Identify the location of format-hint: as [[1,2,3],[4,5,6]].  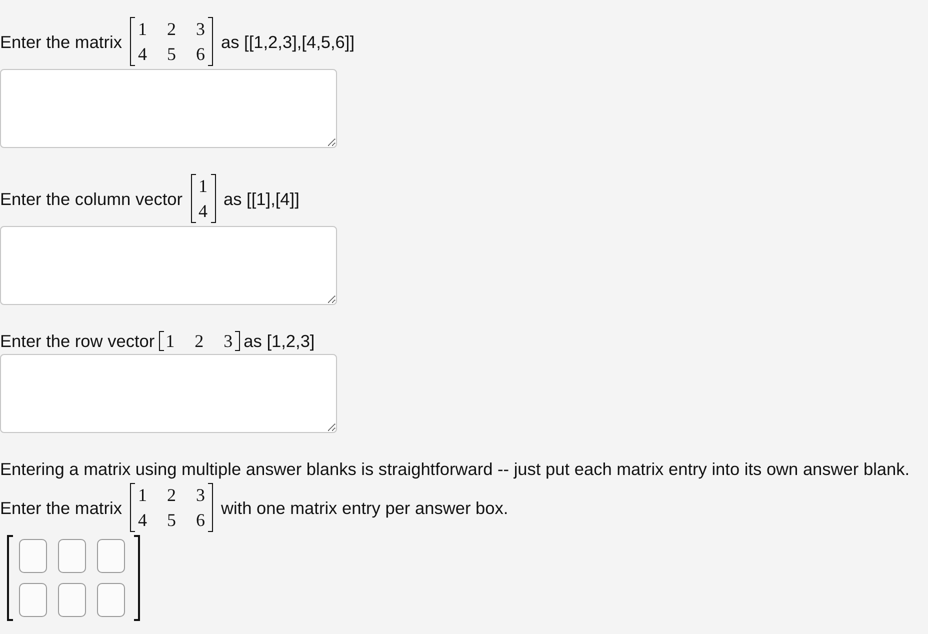
(287, 42).